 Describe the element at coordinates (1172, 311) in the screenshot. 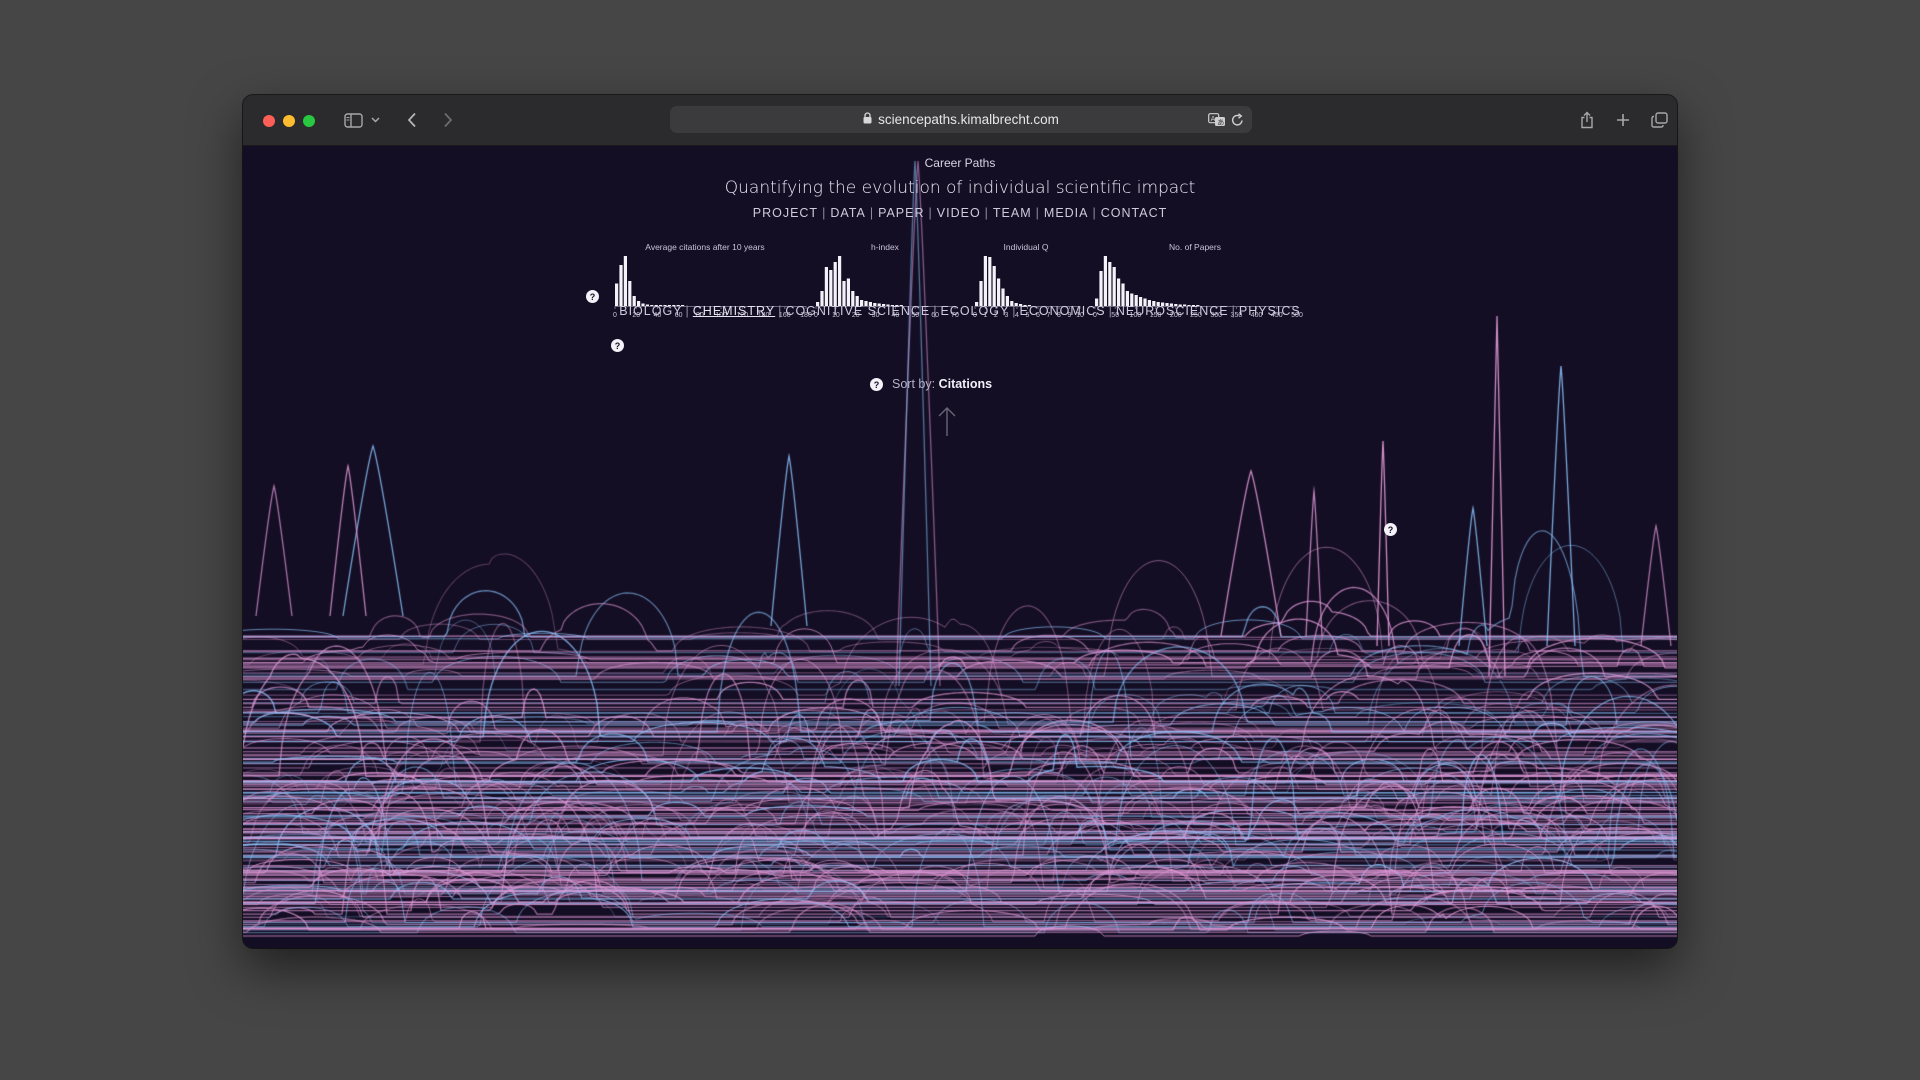

I see `field-neuroscience: NEUROSCIENCE` at that location.